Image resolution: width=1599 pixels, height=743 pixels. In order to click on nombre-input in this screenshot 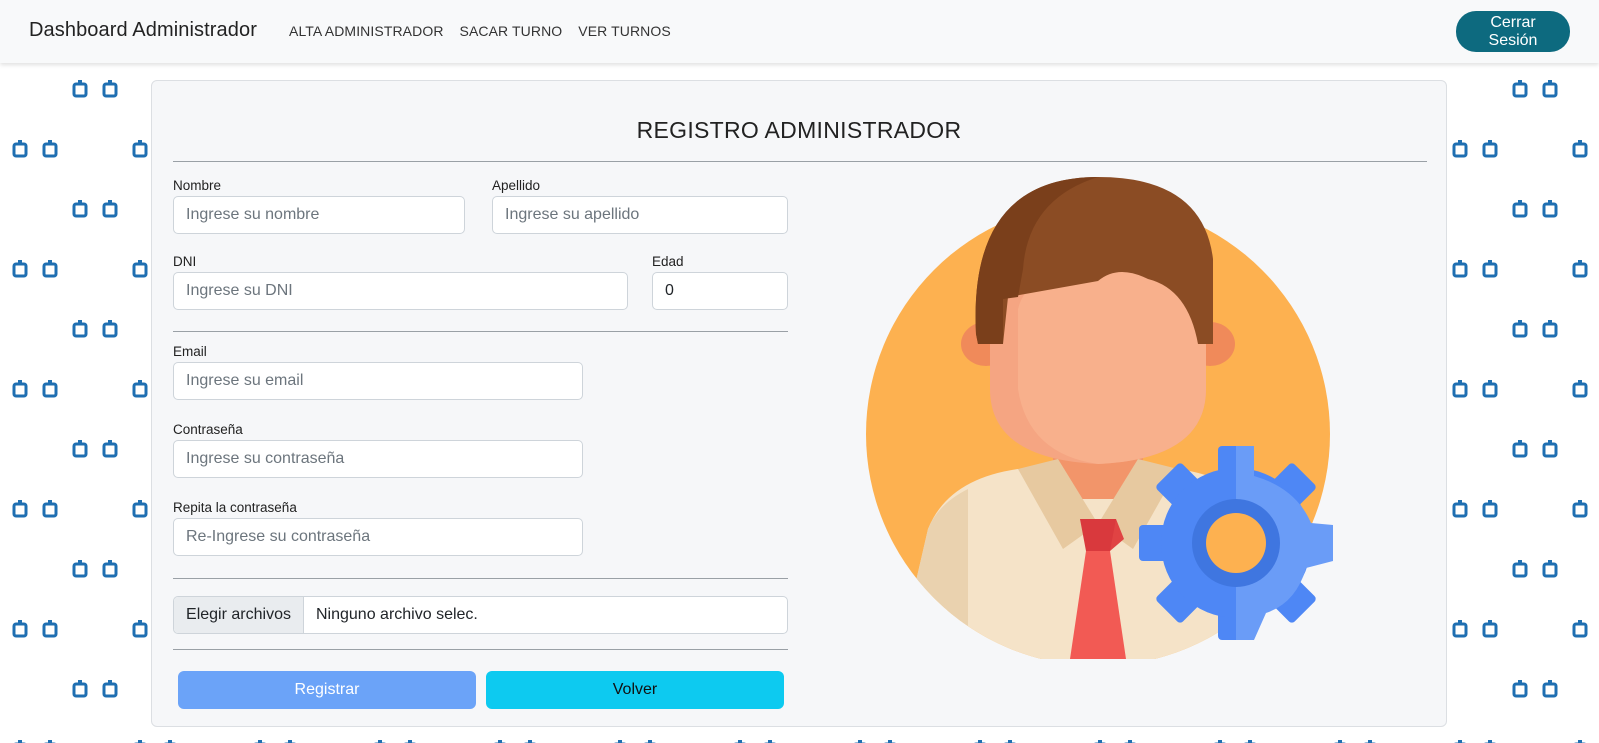, I will do `click(319, 215)`.